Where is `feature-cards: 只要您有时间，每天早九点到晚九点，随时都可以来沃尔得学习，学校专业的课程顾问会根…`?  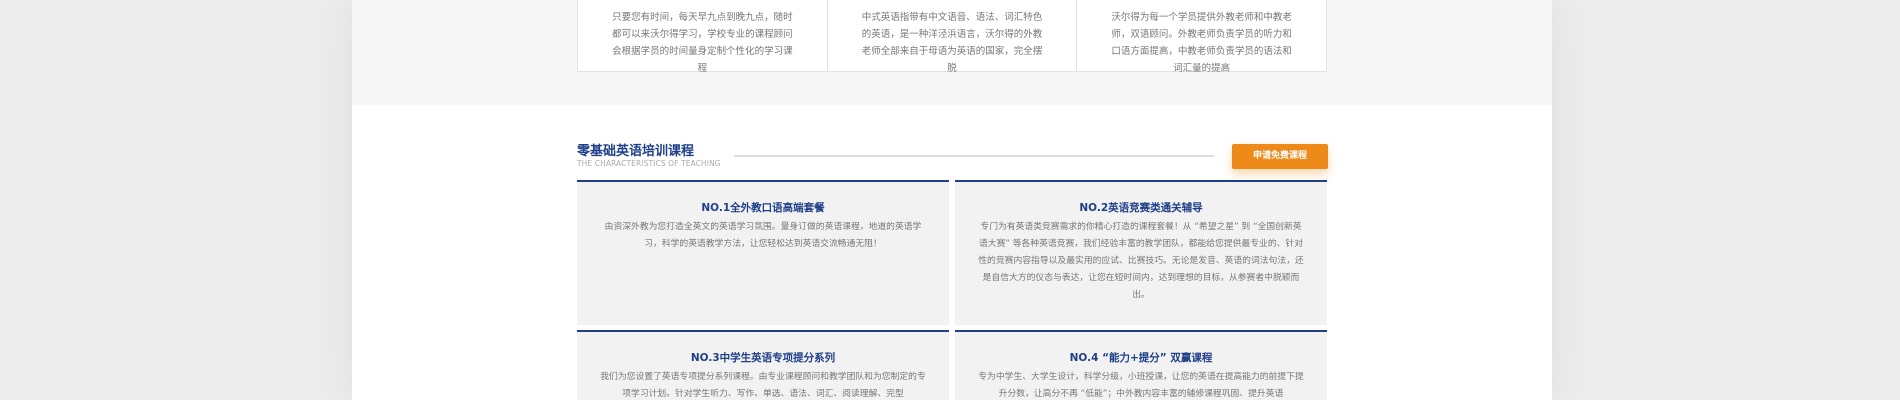 feature-cards: 只要您有时间，每天早九点到晚九点，随时都可以来沃尔得学习，学校专业的课程顾问会根… is located at coordinates (952, 37).